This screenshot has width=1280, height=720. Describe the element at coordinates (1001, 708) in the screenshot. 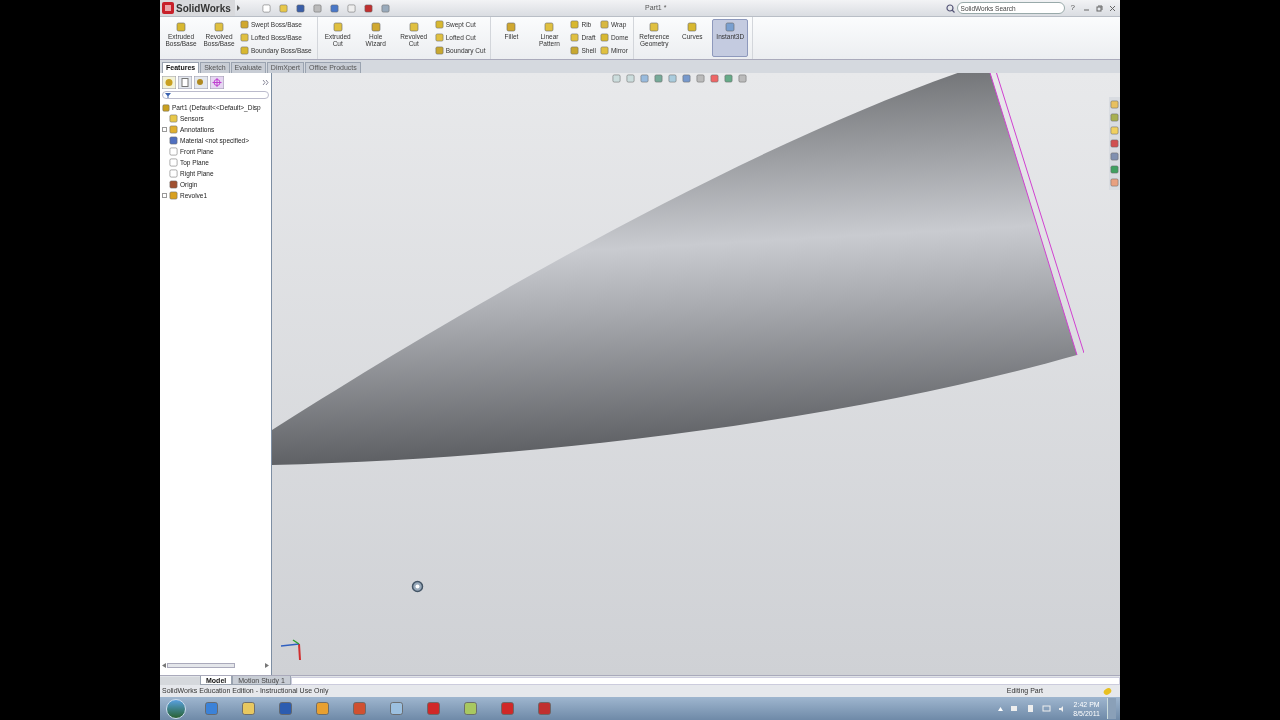

I see `tray-expand-icon` at that location.